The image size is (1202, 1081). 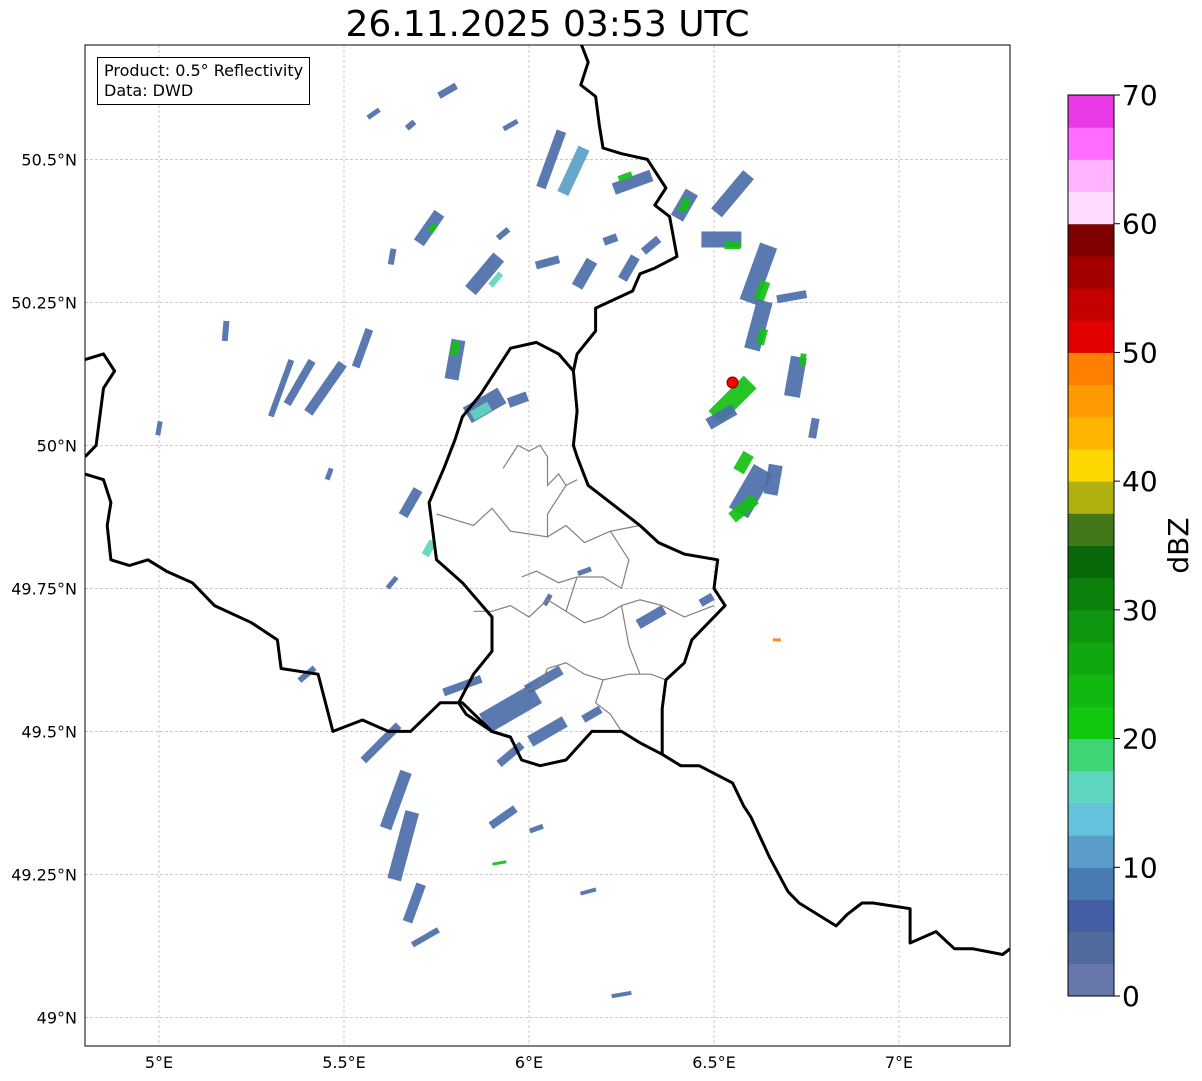 What do you see at coordinates (1131, 996) in the screenshot?
I see `colorbar-tick-label: 0` at bounding box center [1131, 996].